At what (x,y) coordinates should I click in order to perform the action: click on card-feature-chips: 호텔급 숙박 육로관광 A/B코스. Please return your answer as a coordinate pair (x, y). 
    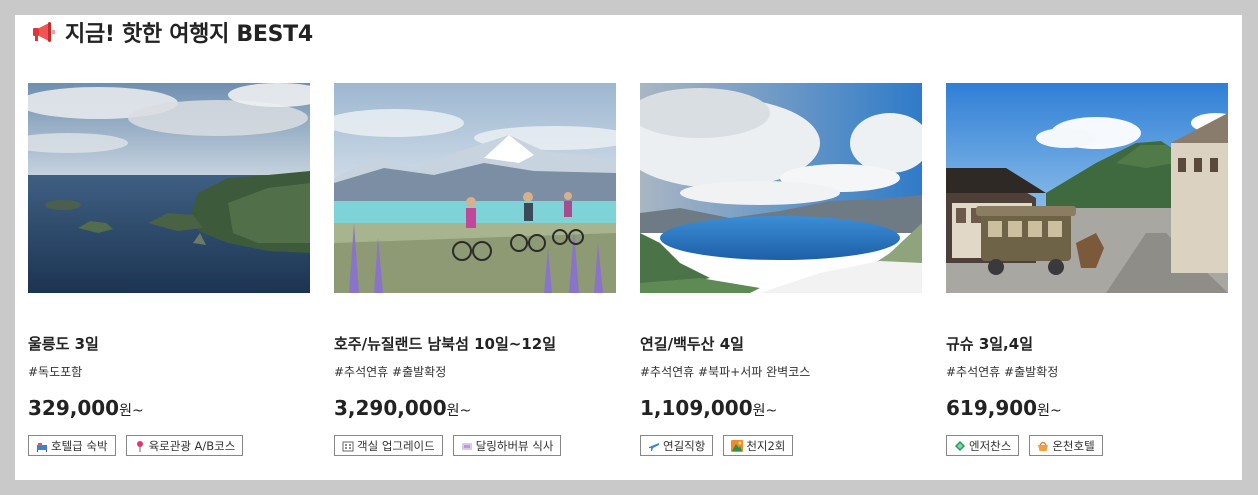
    Looking at the image, I should click on (169, 445).